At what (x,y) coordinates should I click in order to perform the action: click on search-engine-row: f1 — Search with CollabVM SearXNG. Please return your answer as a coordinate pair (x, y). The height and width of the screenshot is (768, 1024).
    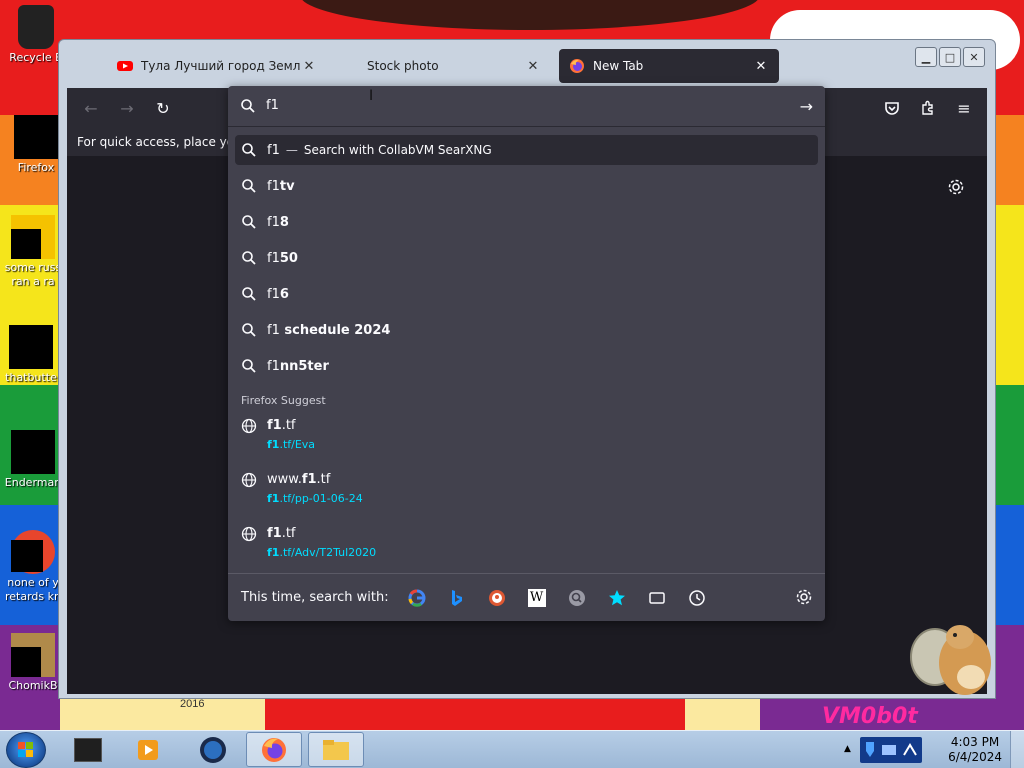
    Looking at the image, I should click on (526, 150).